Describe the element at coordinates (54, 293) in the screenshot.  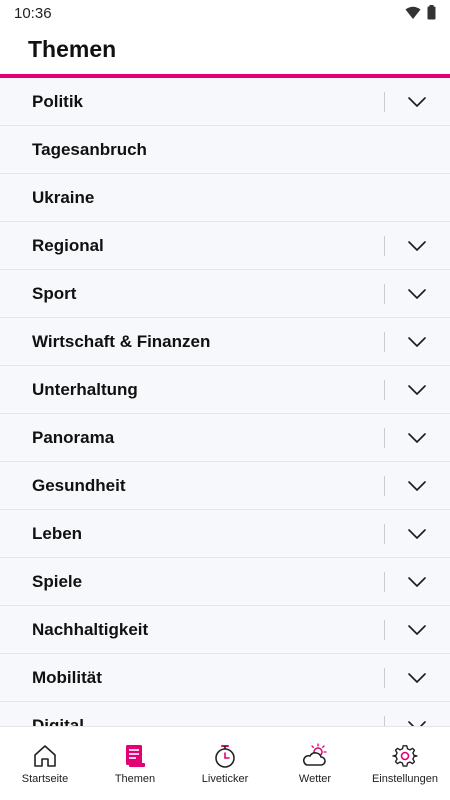
I see `topic-label: Sport` at that location.